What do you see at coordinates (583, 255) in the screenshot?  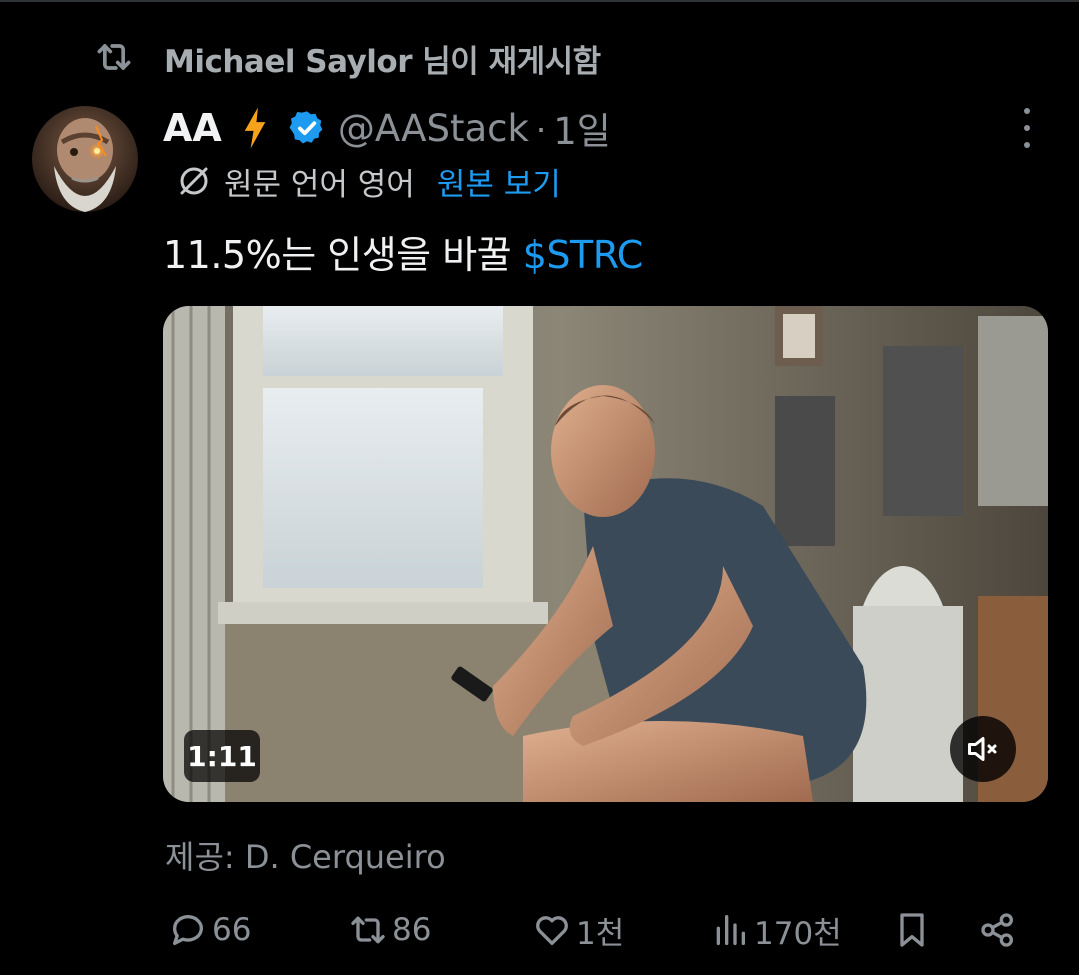 I see `cashtag-link: $STRC` at bounding box center [583, 255].